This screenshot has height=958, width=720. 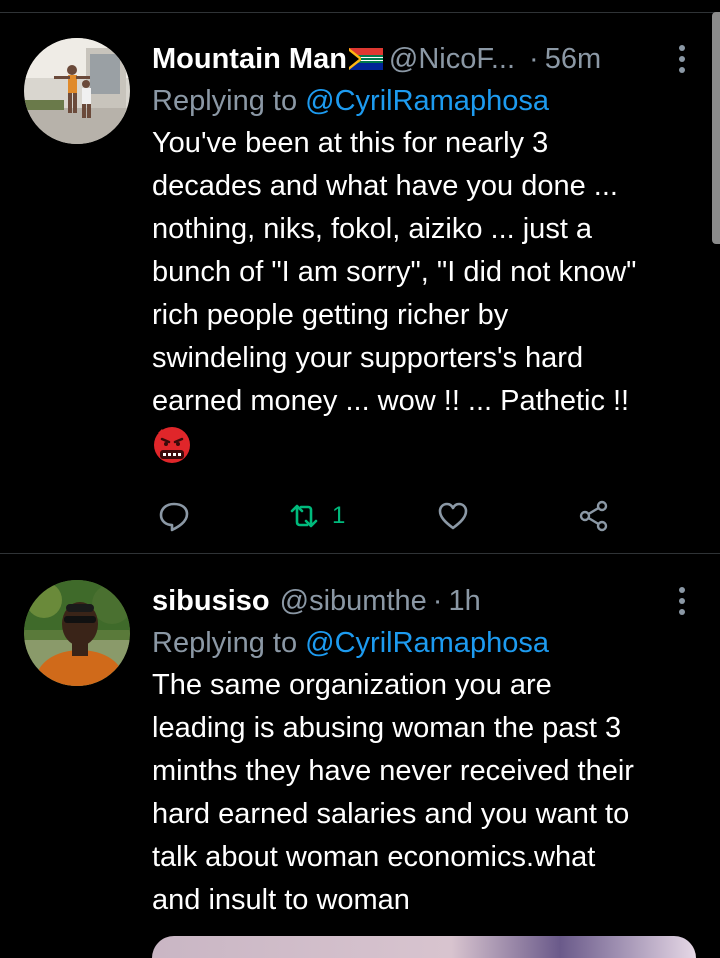 I want to click on heart-icon, so click(x=453, y=516).